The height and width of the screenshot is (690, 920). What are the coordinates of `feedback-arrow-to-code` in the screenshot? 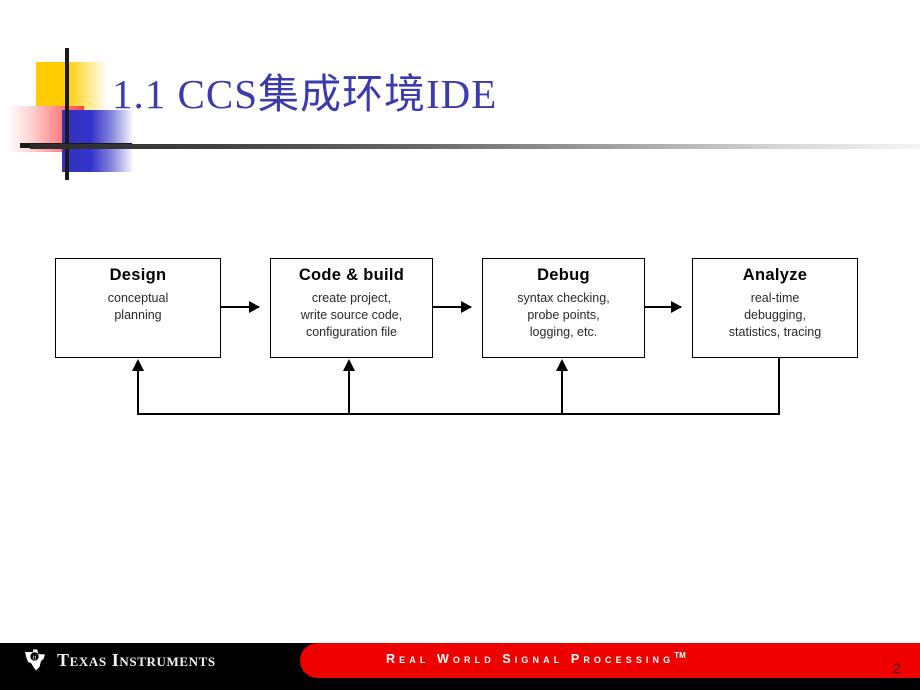 It's located at (349, 387).